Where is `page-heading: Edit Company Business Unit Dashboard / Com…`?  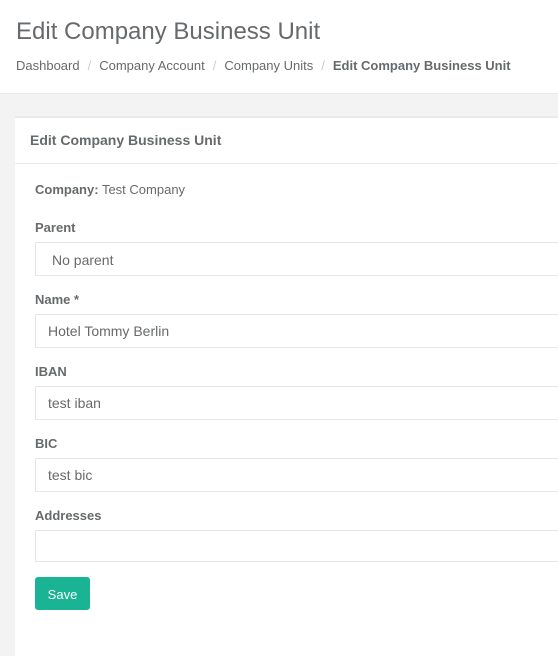 page-heading: Edit Company Business Unit Dashboard / Com… is located at coordinates (279, 47).